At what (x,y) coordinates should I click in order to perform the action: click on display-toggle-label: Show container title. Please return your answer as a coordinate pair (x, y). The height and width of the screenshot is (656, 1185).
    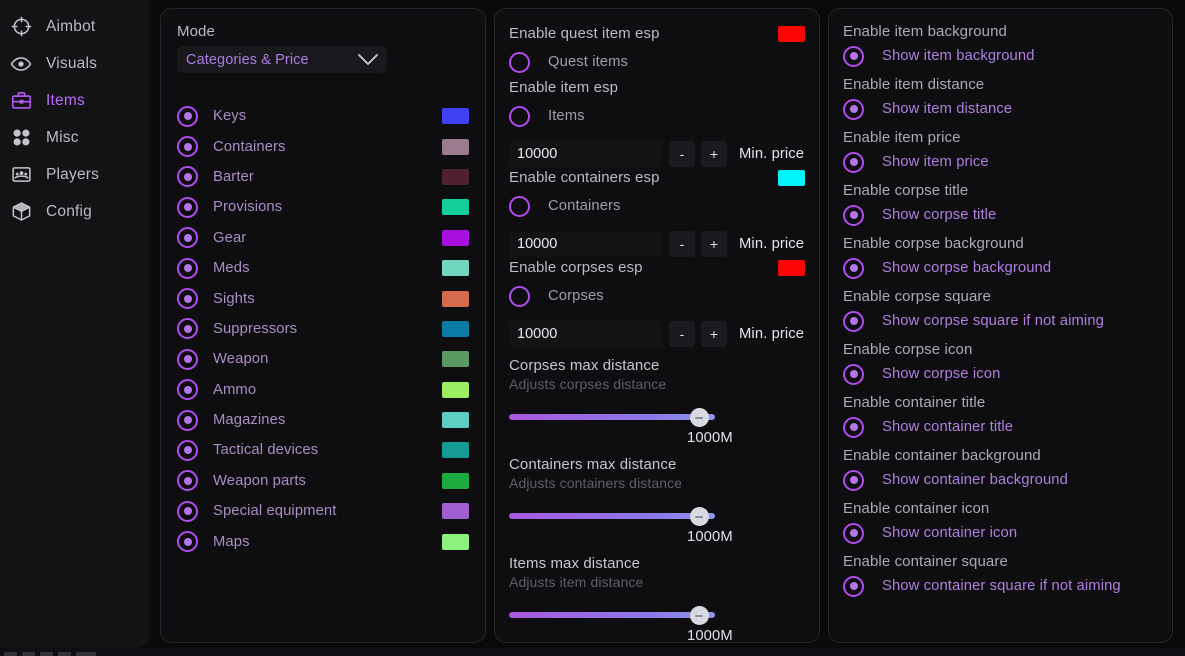
    Looking at the image, I should click on (948, 427).